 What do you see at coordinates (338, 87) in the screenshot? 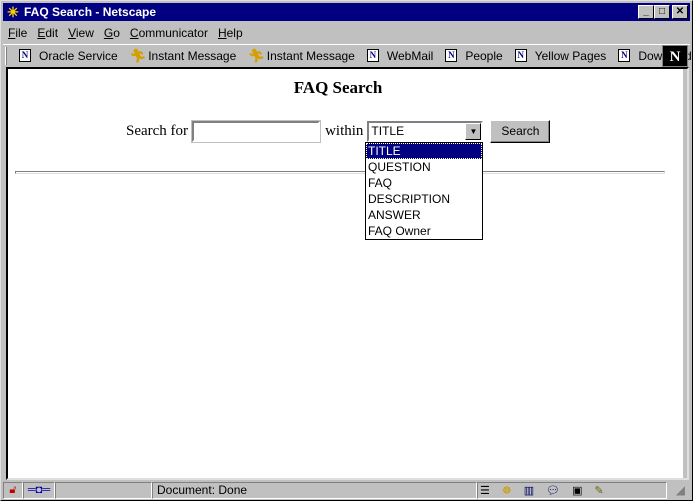
I see `page-title: FAQ Search` at bounding box center [338, 87].